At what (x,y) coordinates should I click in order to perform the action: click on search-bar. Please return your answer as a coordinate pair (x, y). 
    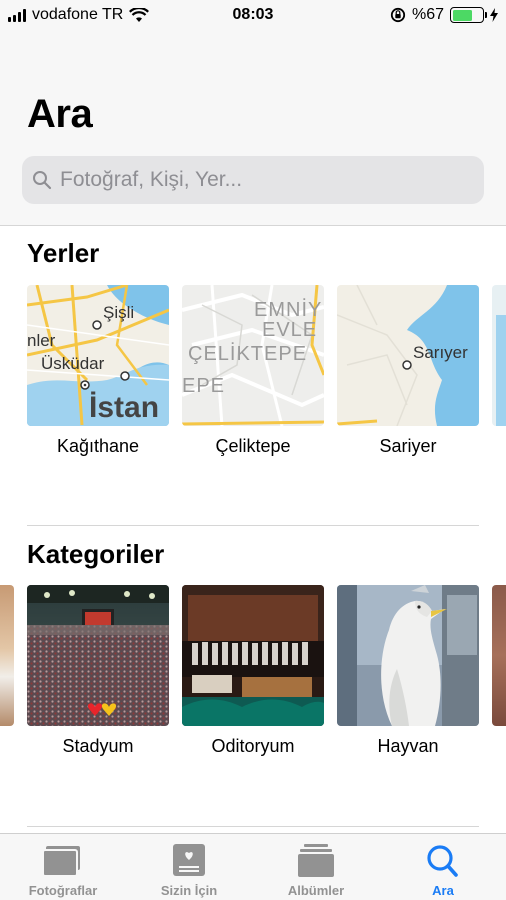
    Looking at the image, I should click on (253, 180).